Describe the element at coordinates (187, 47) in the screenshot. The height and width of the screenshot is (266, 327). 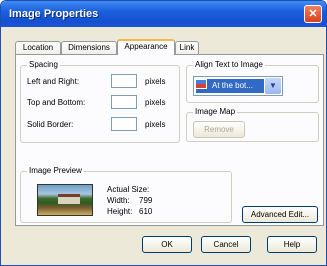
I see `tab-link: Link` at that location.